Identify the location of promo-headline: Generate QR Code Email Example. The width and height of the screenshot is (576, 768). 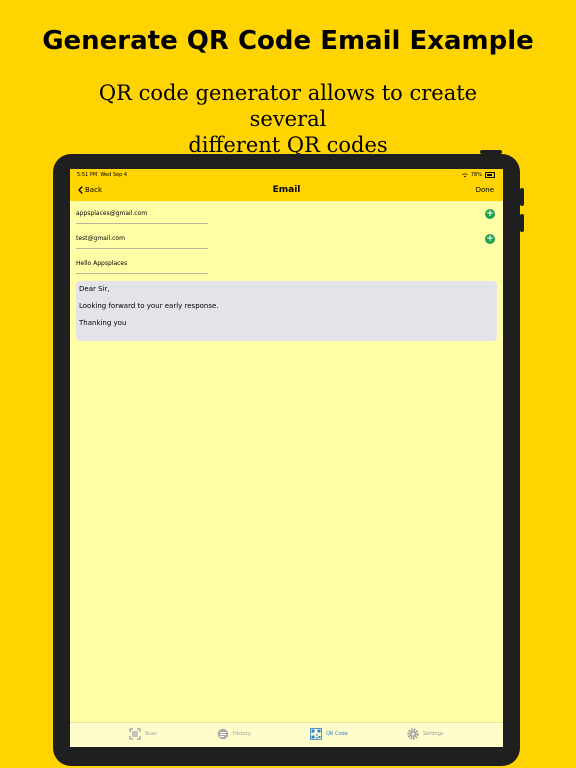
(288, 41).